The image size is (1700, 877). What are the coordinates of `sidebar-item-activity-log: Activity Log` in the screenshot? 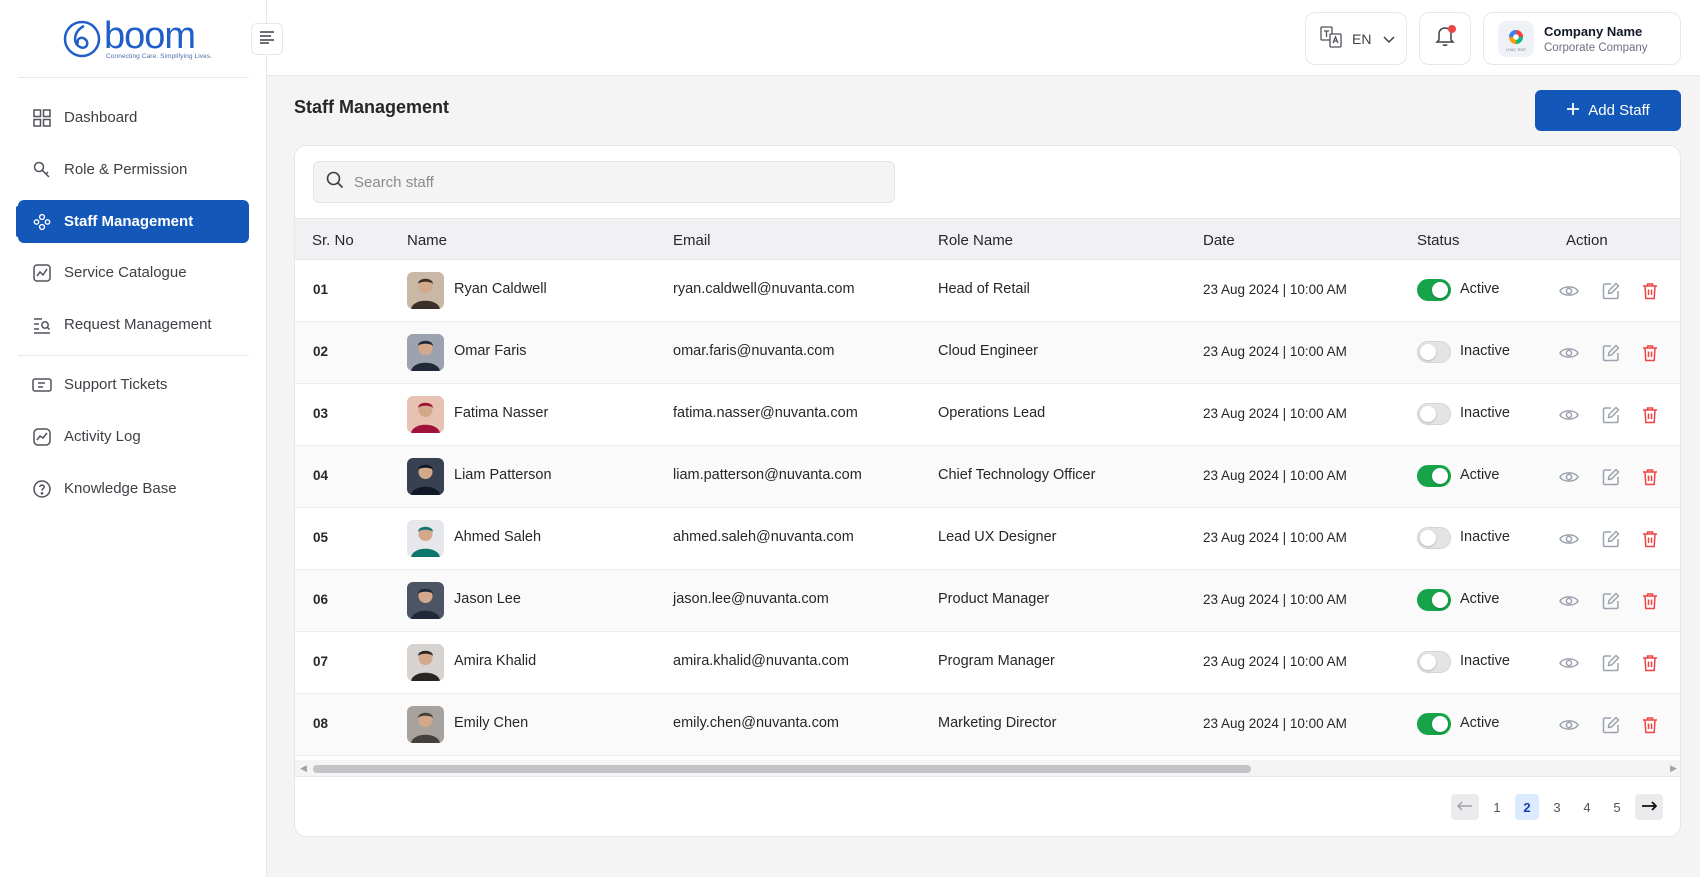 It's located at (133, 436).